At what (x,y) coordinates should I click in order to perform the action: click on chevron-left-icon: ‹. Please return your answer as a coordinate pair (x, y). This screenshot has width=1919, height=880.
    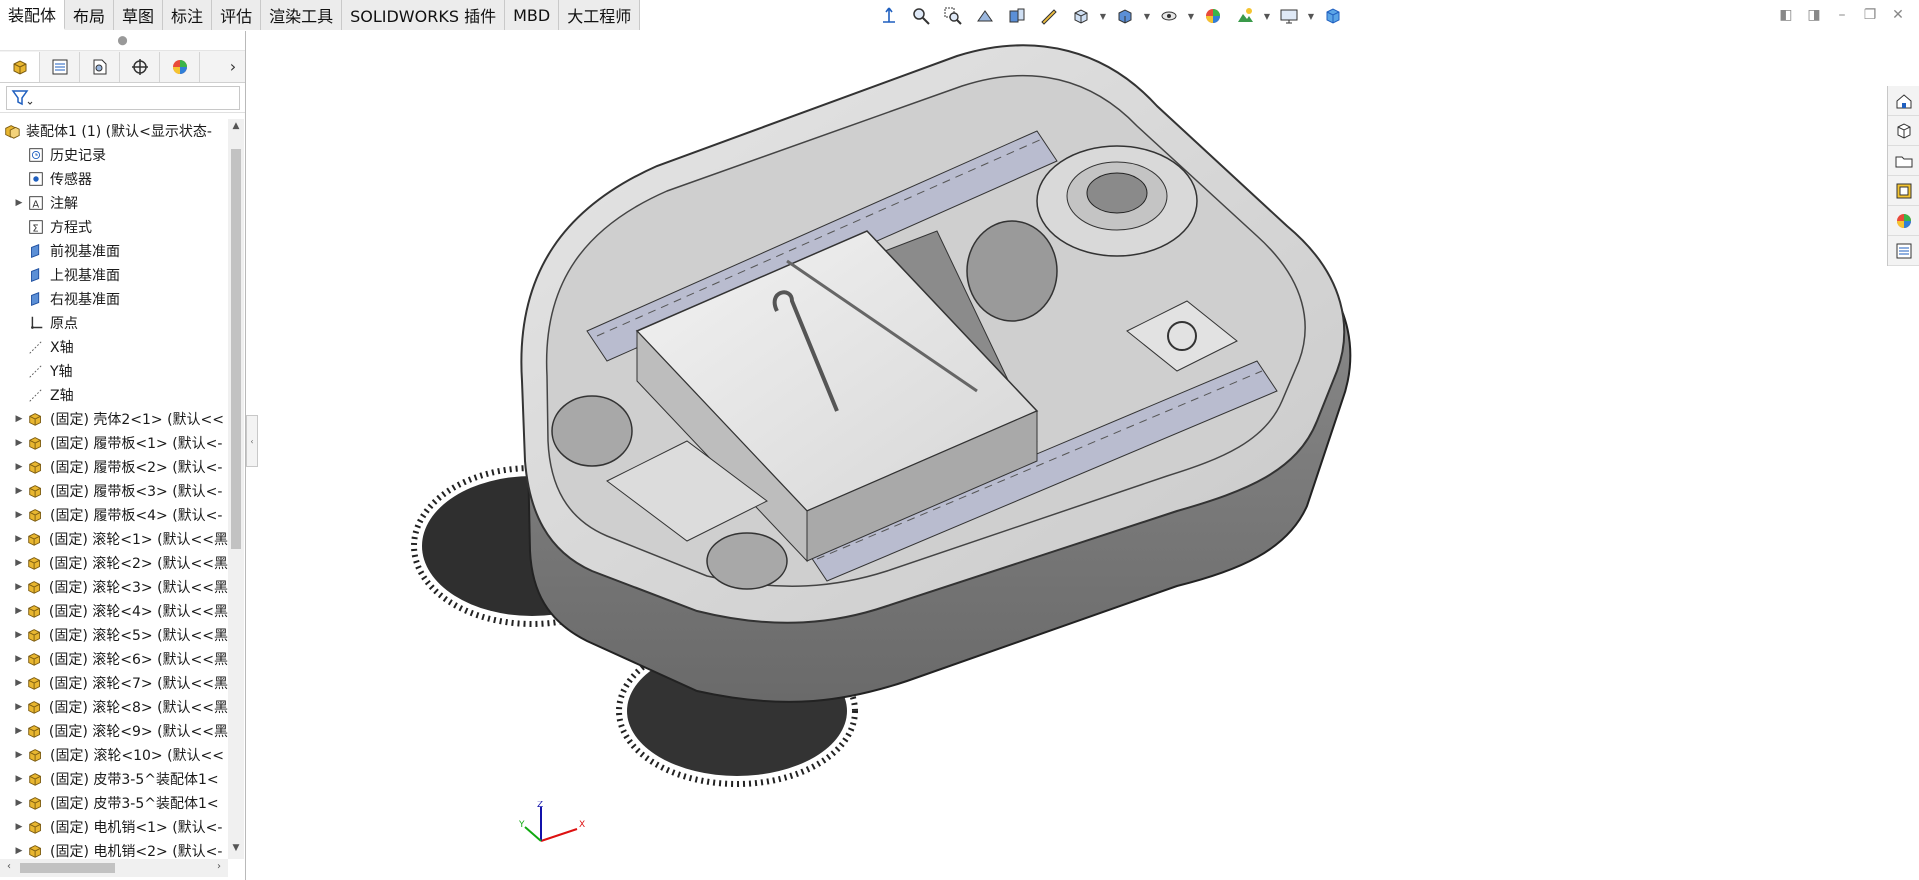
    Looking at the image, I should click on (9, 866).